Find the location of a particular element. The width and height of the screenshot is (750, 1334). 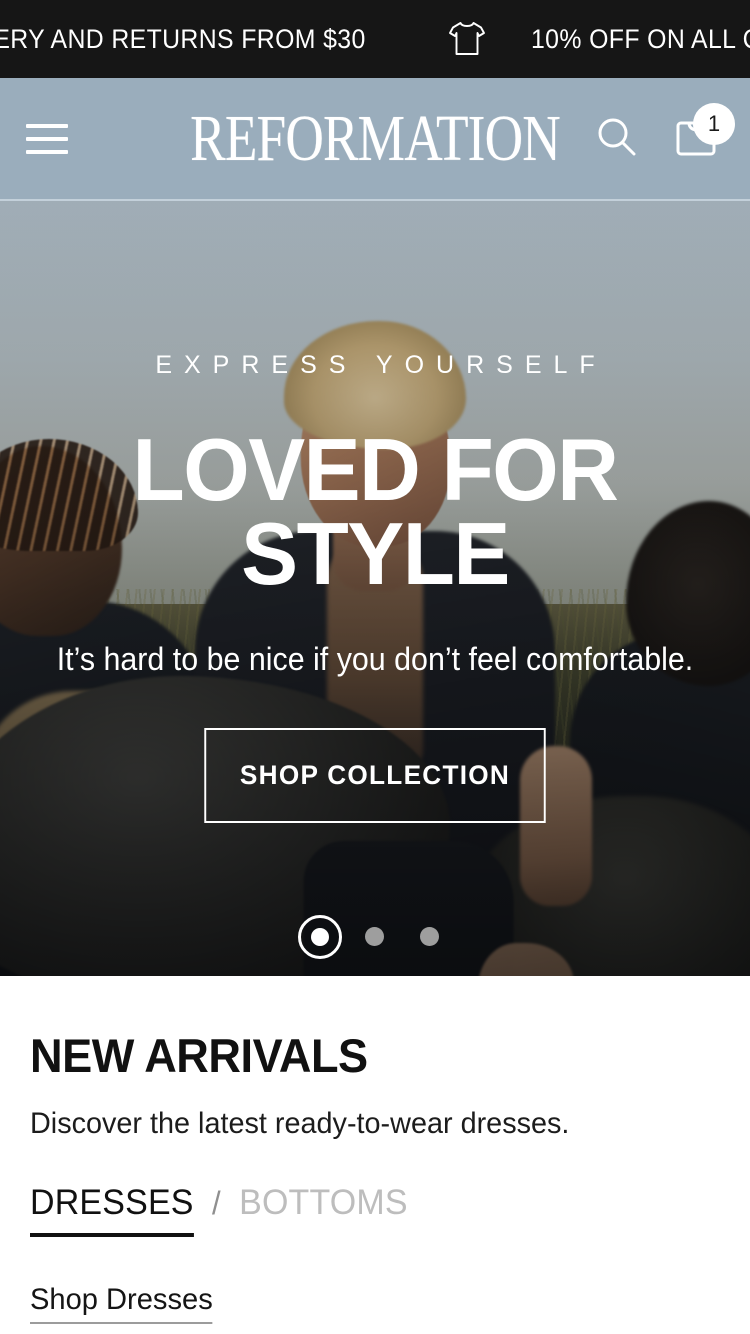

section-title: NEW ARRIVALS is located at coordinates (199, 1055).